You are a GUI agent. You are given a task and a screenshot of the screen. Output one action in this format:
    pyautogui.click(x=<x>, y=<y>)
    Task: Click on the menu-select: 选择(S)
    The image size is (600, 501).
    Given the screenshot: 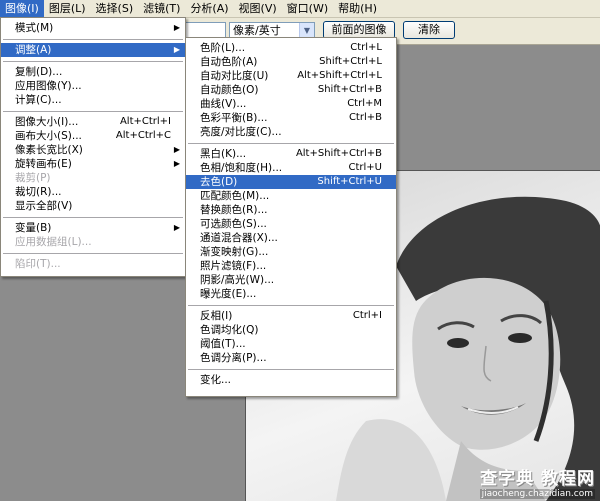 What is the action you would take?
    pyautogui.click(x=115, y=8)
    